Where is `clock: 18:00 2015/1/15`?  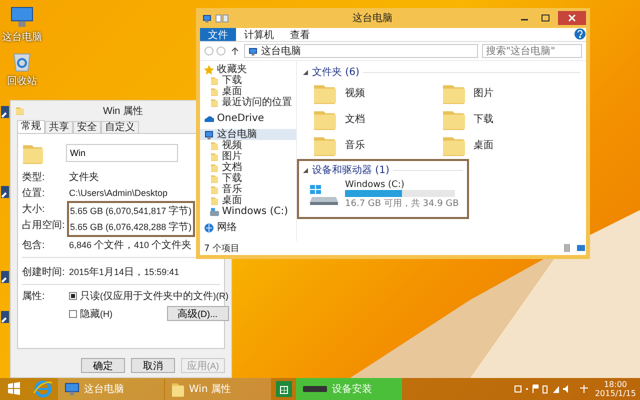 clock: 18:00 2015/1/15 is located at coordinates (615, 389).